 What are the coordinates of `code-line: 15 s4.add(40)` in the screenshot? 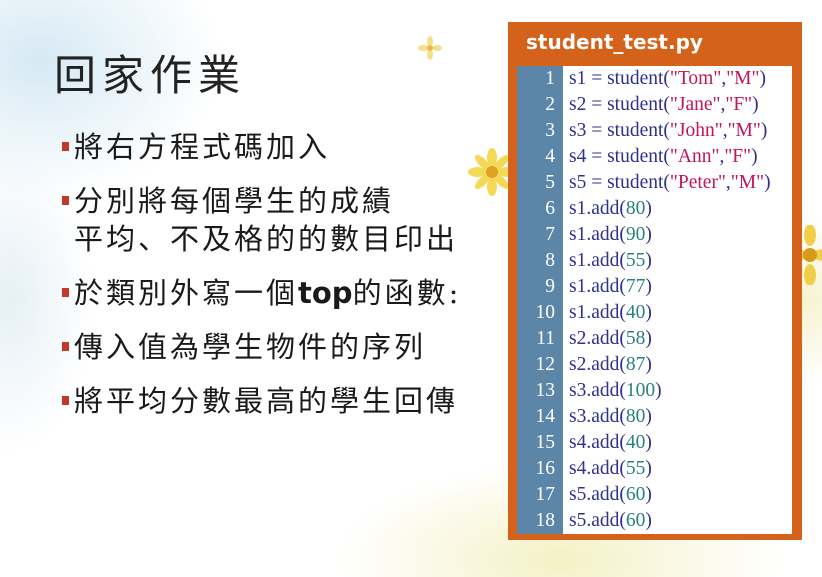 It's located at (664, 443).